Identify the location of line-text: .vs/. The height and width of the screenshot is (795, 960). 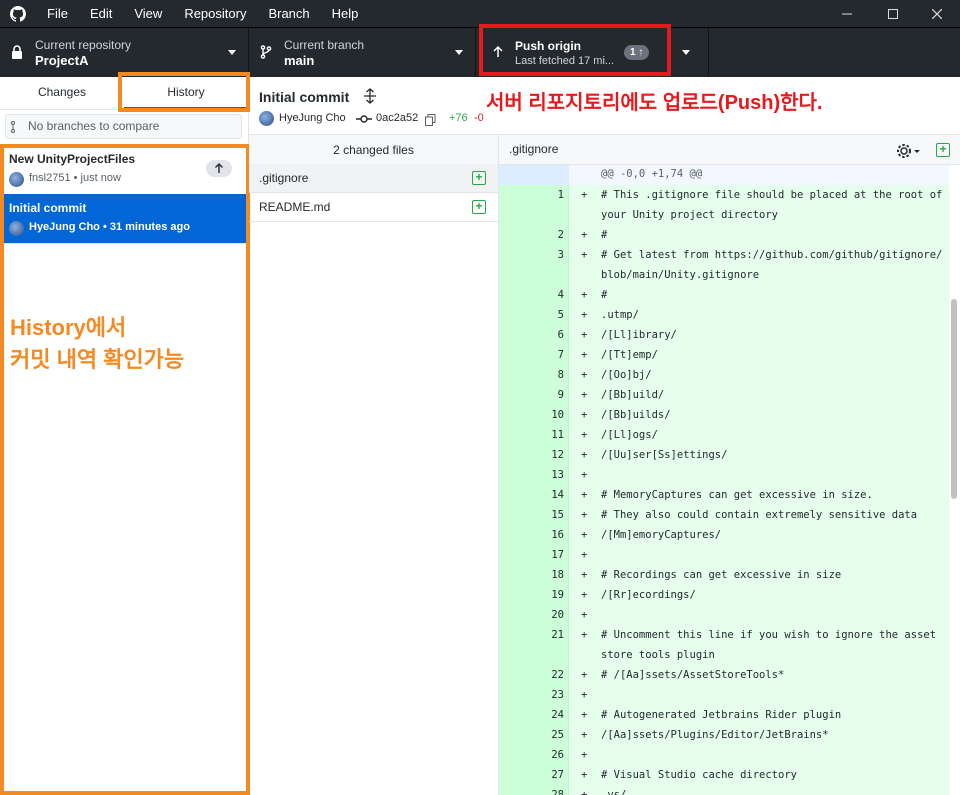
(614, 792).